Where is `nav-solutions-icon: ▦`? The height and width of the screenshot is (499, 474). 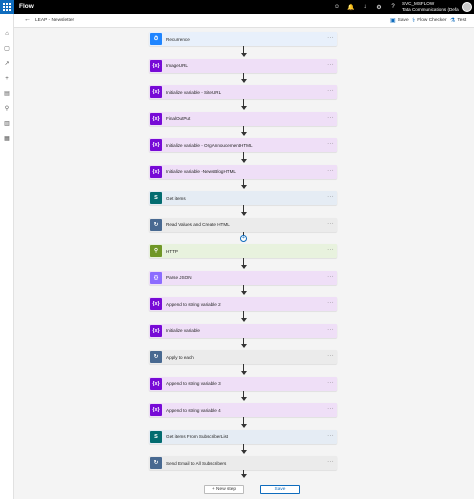 nav-solutions-icon: ▦ is located at coordinates (7, 138).